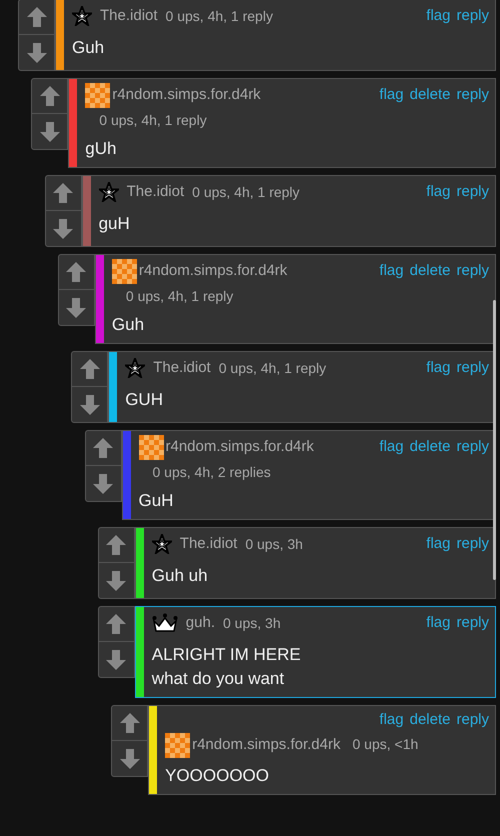 The height and width of the screenshot is (836, 500). What do you see at coordinates (227, 655) in the screenshot?
I see `comment-text: ALRIGHT IM HERE` at bounding box center [227, 655].